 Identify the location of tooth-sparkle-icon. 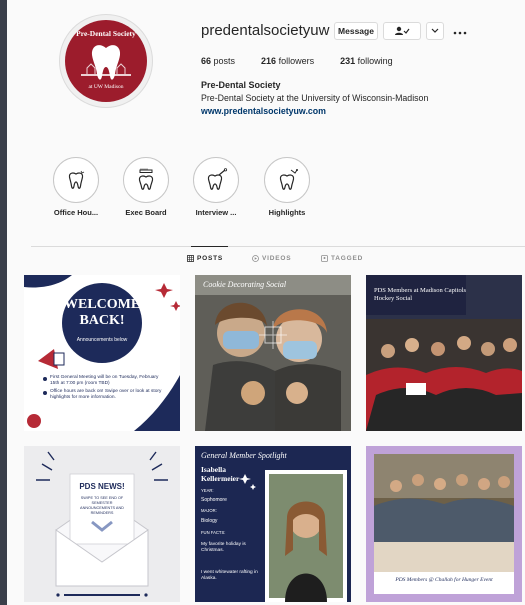
(288, 179).